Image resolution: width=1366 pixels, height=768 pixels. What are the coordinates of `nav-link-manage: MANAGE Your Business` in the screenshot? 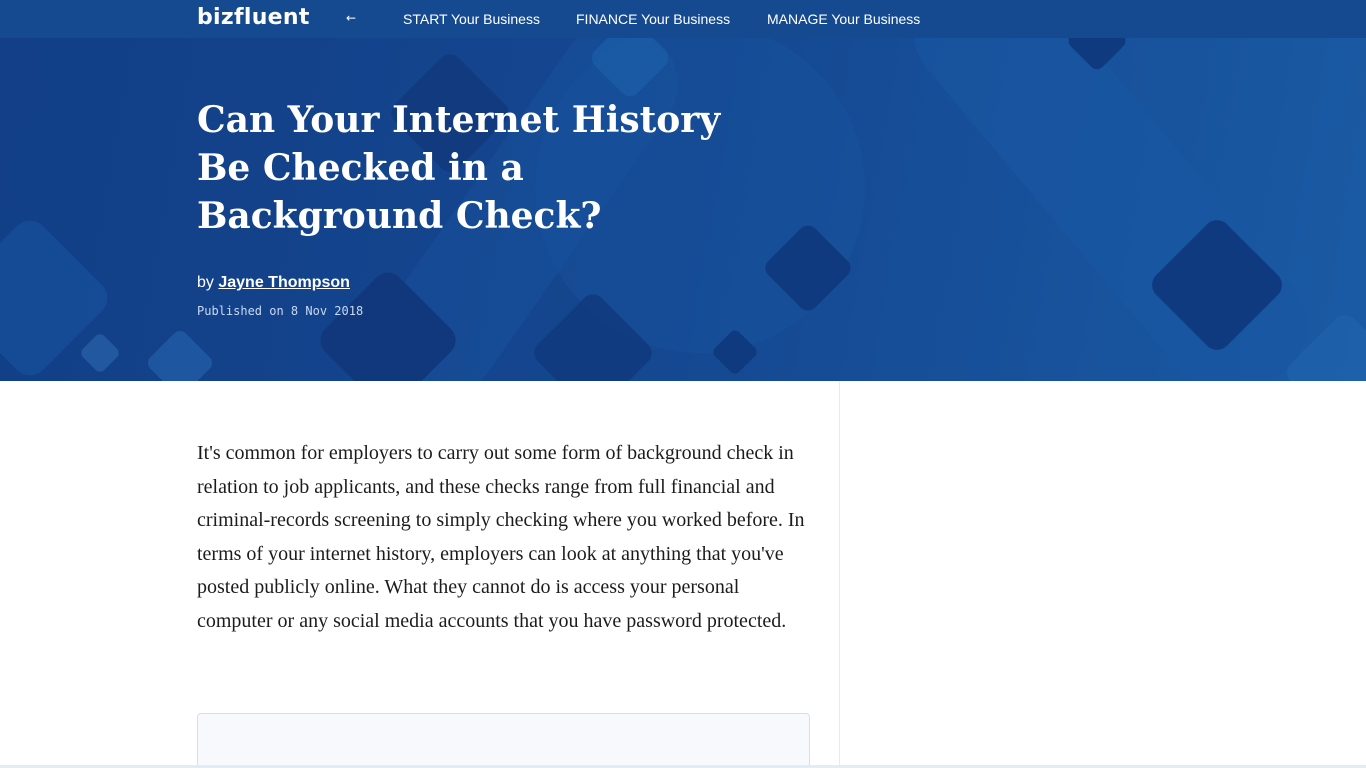 It's located at (843, 19).